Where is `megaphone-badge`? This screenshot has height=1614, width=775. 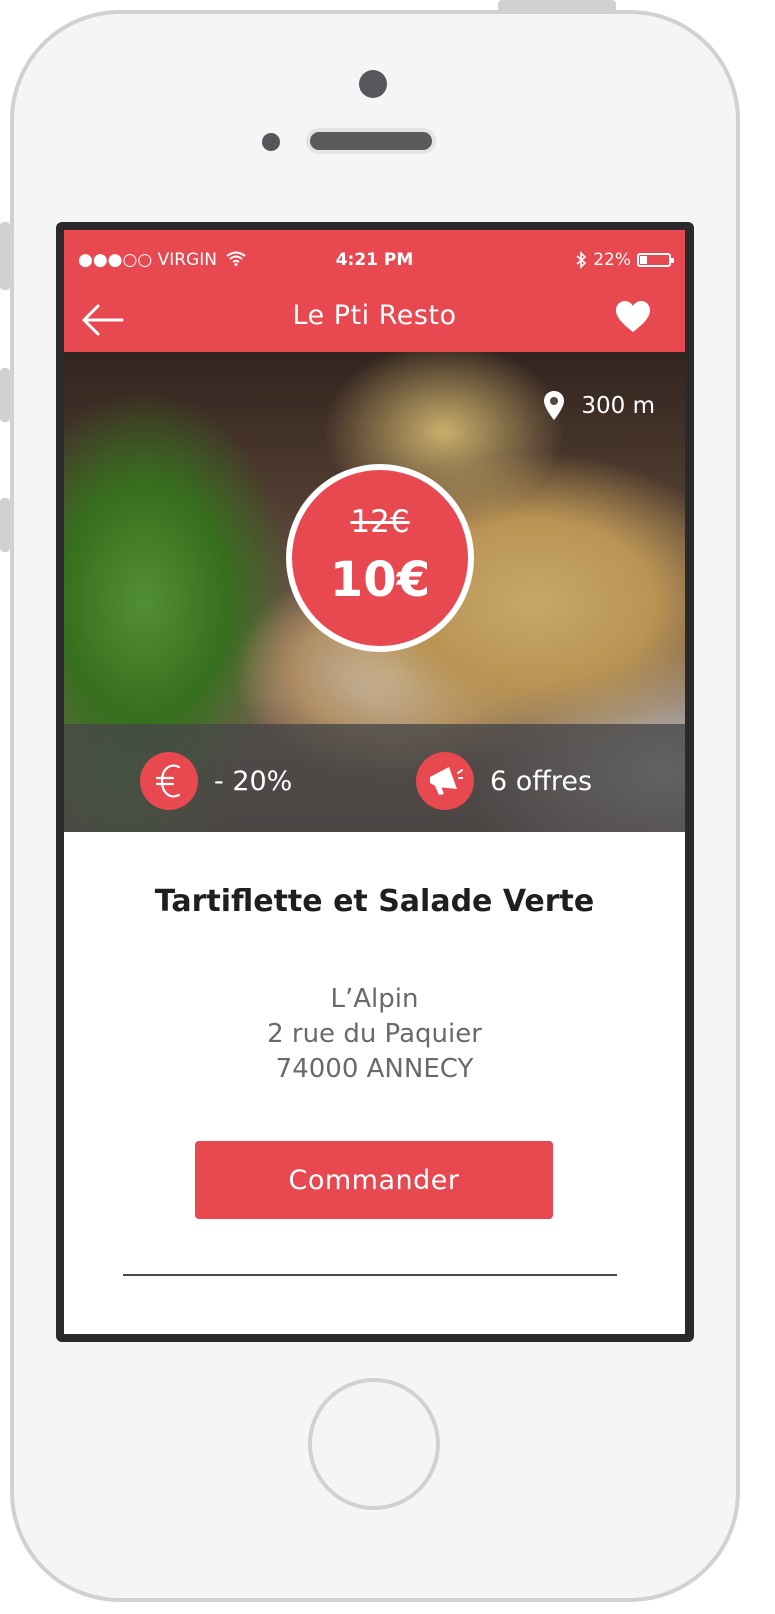
megaphone-badge is located at coordinates (445, 781).